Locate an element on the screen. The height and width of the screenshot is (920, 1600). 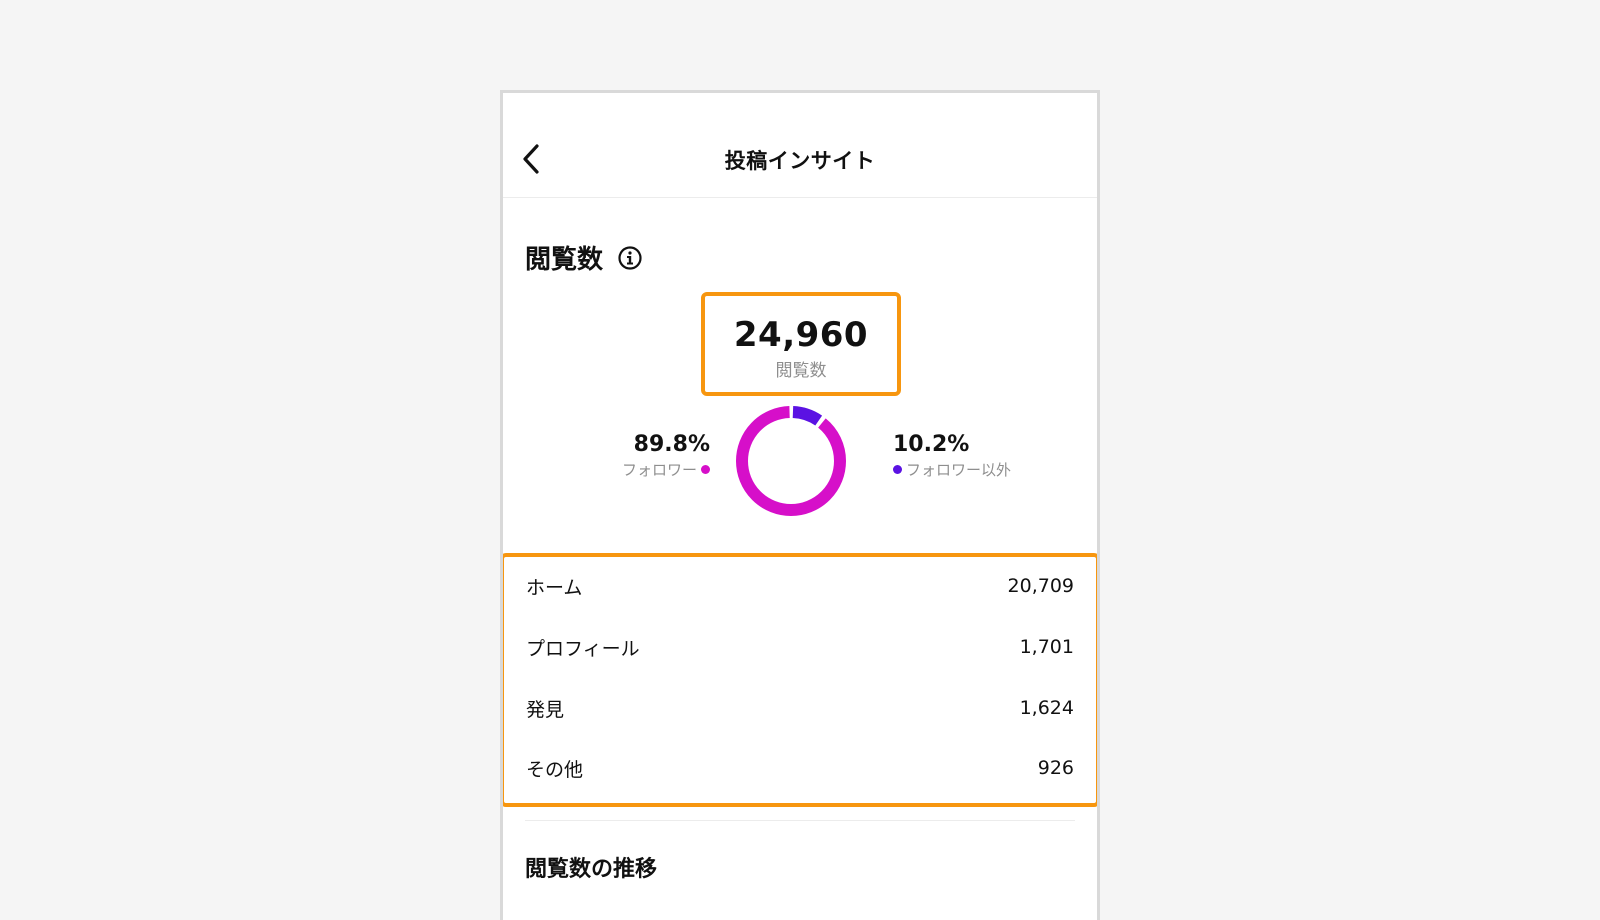
followers-stat: 89.8% フォロワー is located at coordinates (666, 455).